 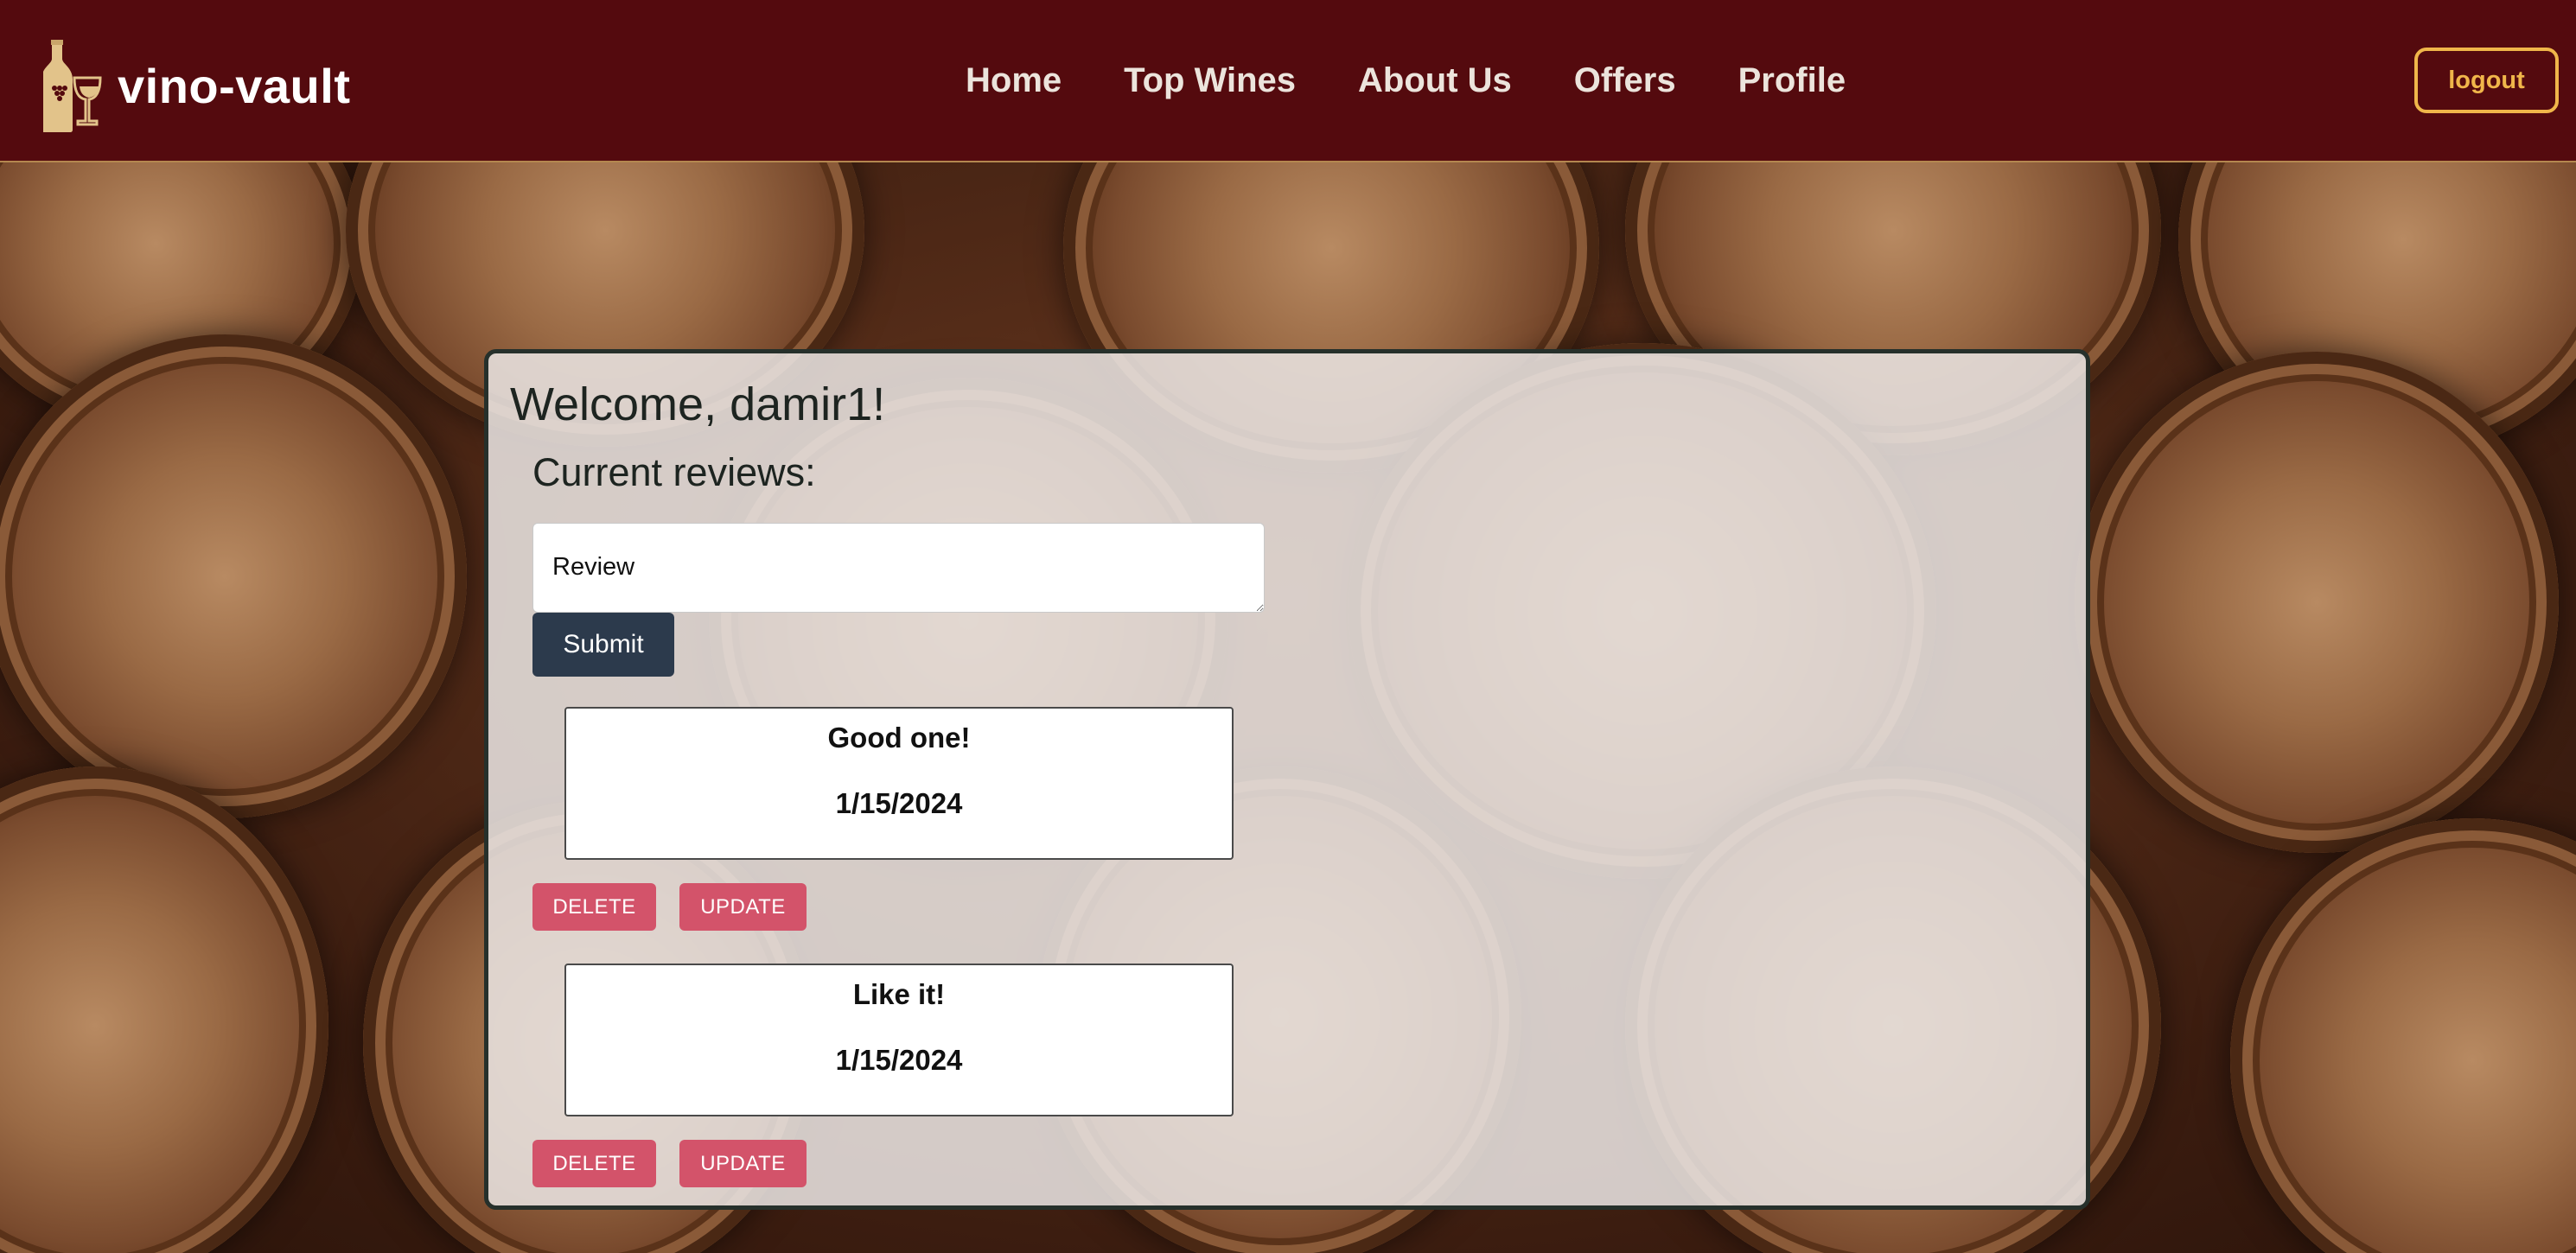 I want to click on review-text: Good one!, so click(x=899, y=738).